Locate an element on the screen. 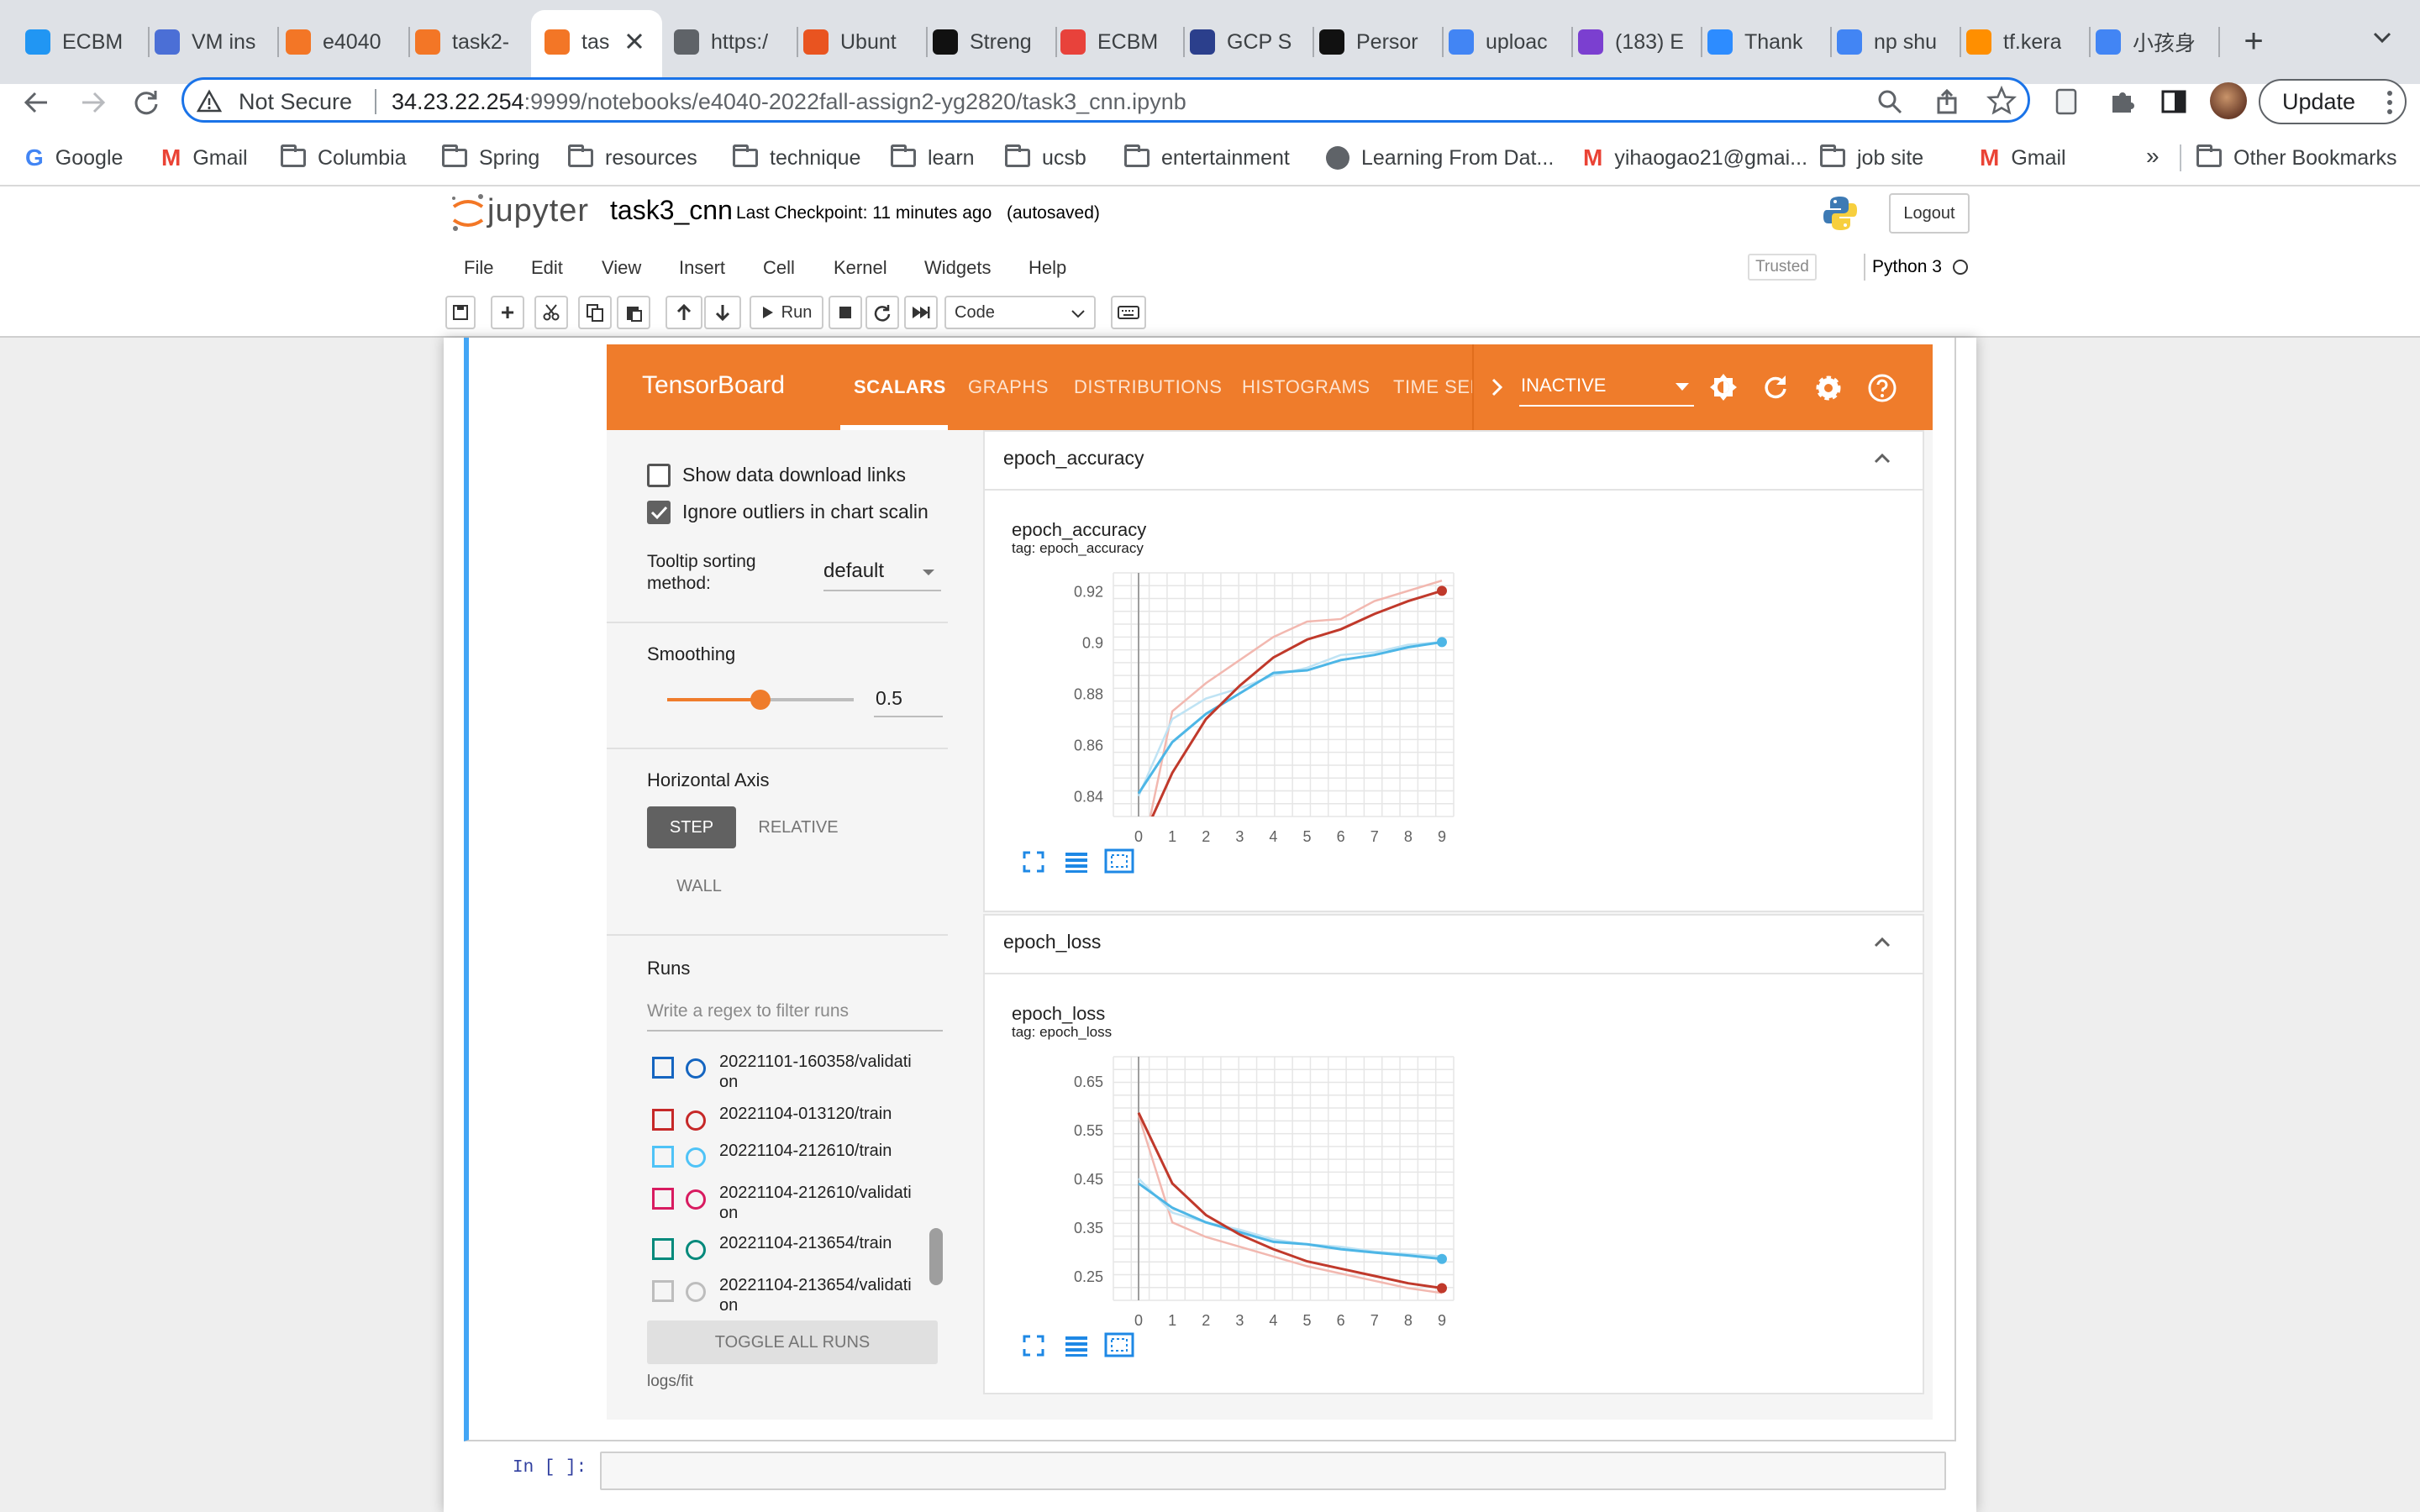 The image size is (2420, 1512). runs-scrollbar is located at coordinates (936, 1256).